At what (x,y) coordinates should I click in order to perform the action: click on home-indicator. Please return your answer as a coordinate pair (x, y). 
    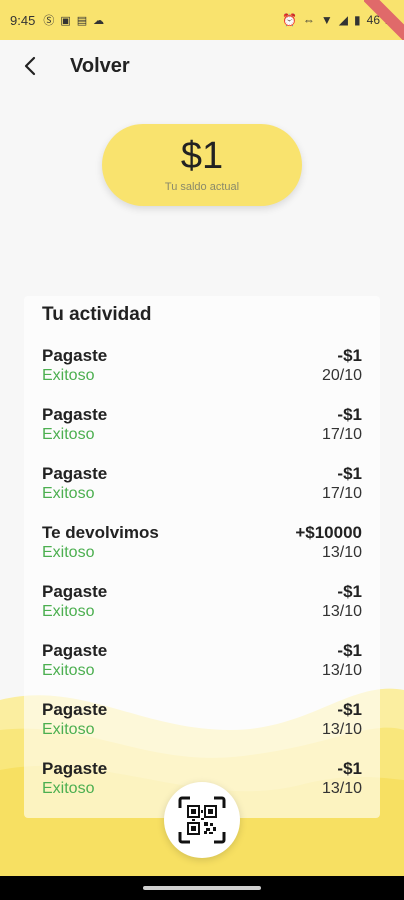
    Looking at the image, I should click on (202, 888).